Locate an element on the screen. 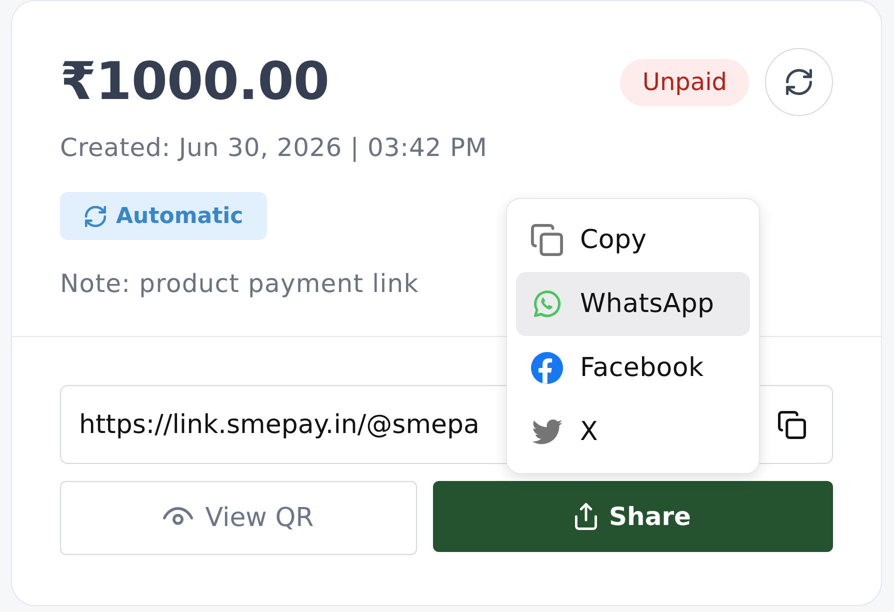 This screenshot has width=894, height=612. note-text: Note: product payment link is located at coordinates (239, 284).